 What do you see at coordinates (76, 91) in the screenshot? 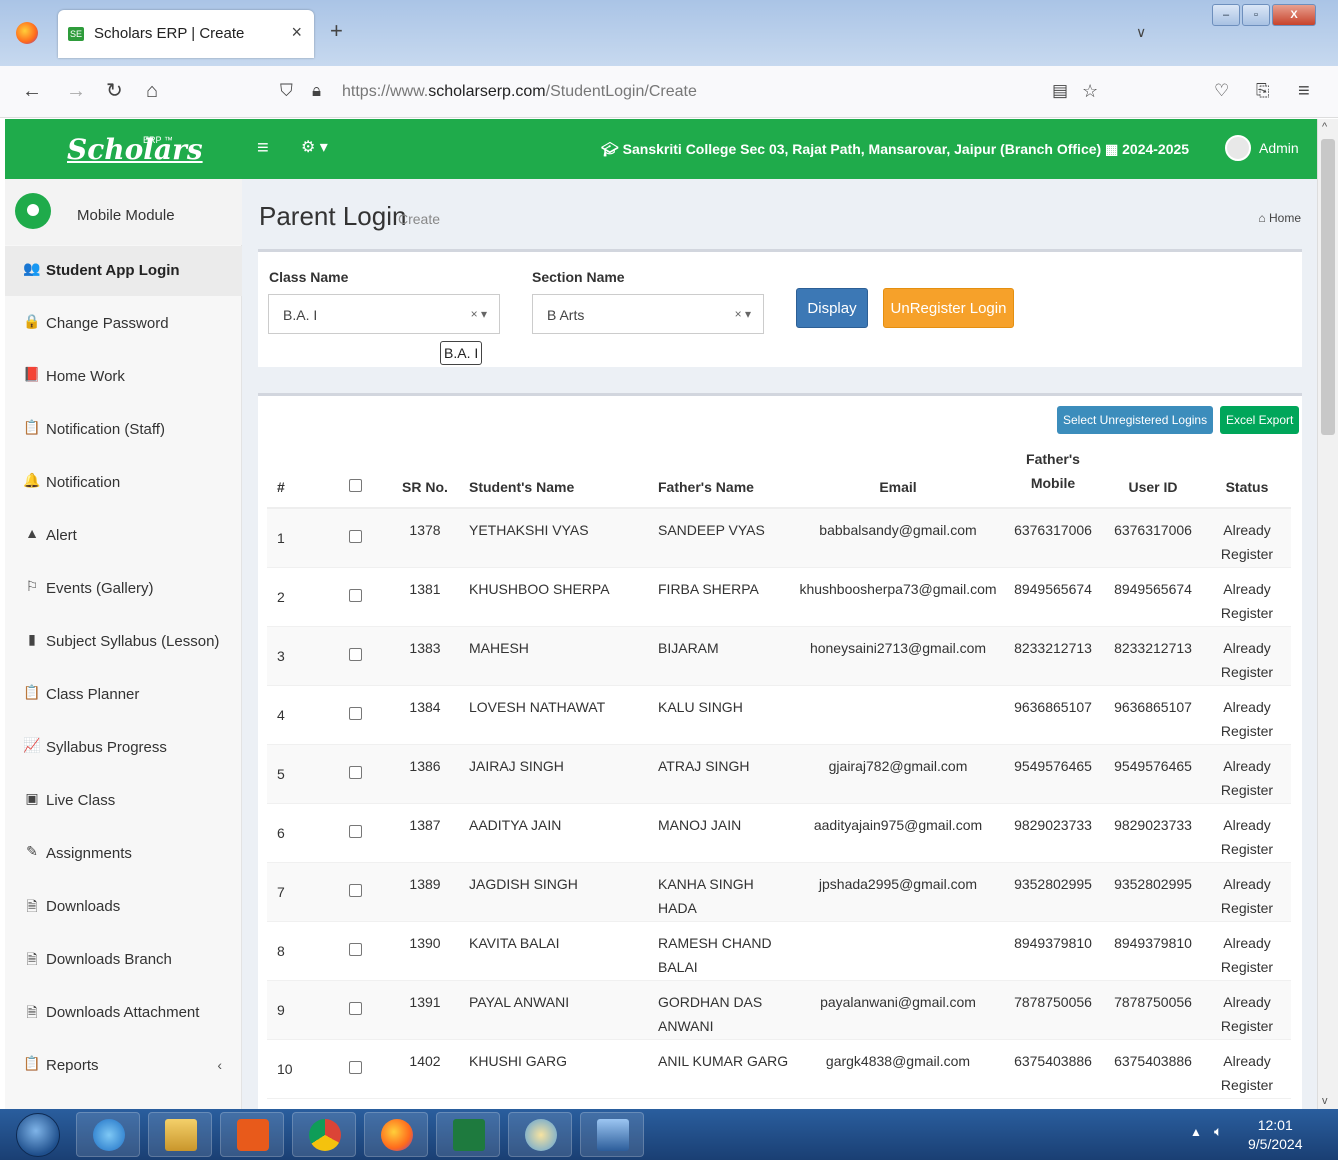
I see `forward-icon: →` at bounding box center [76, 91].